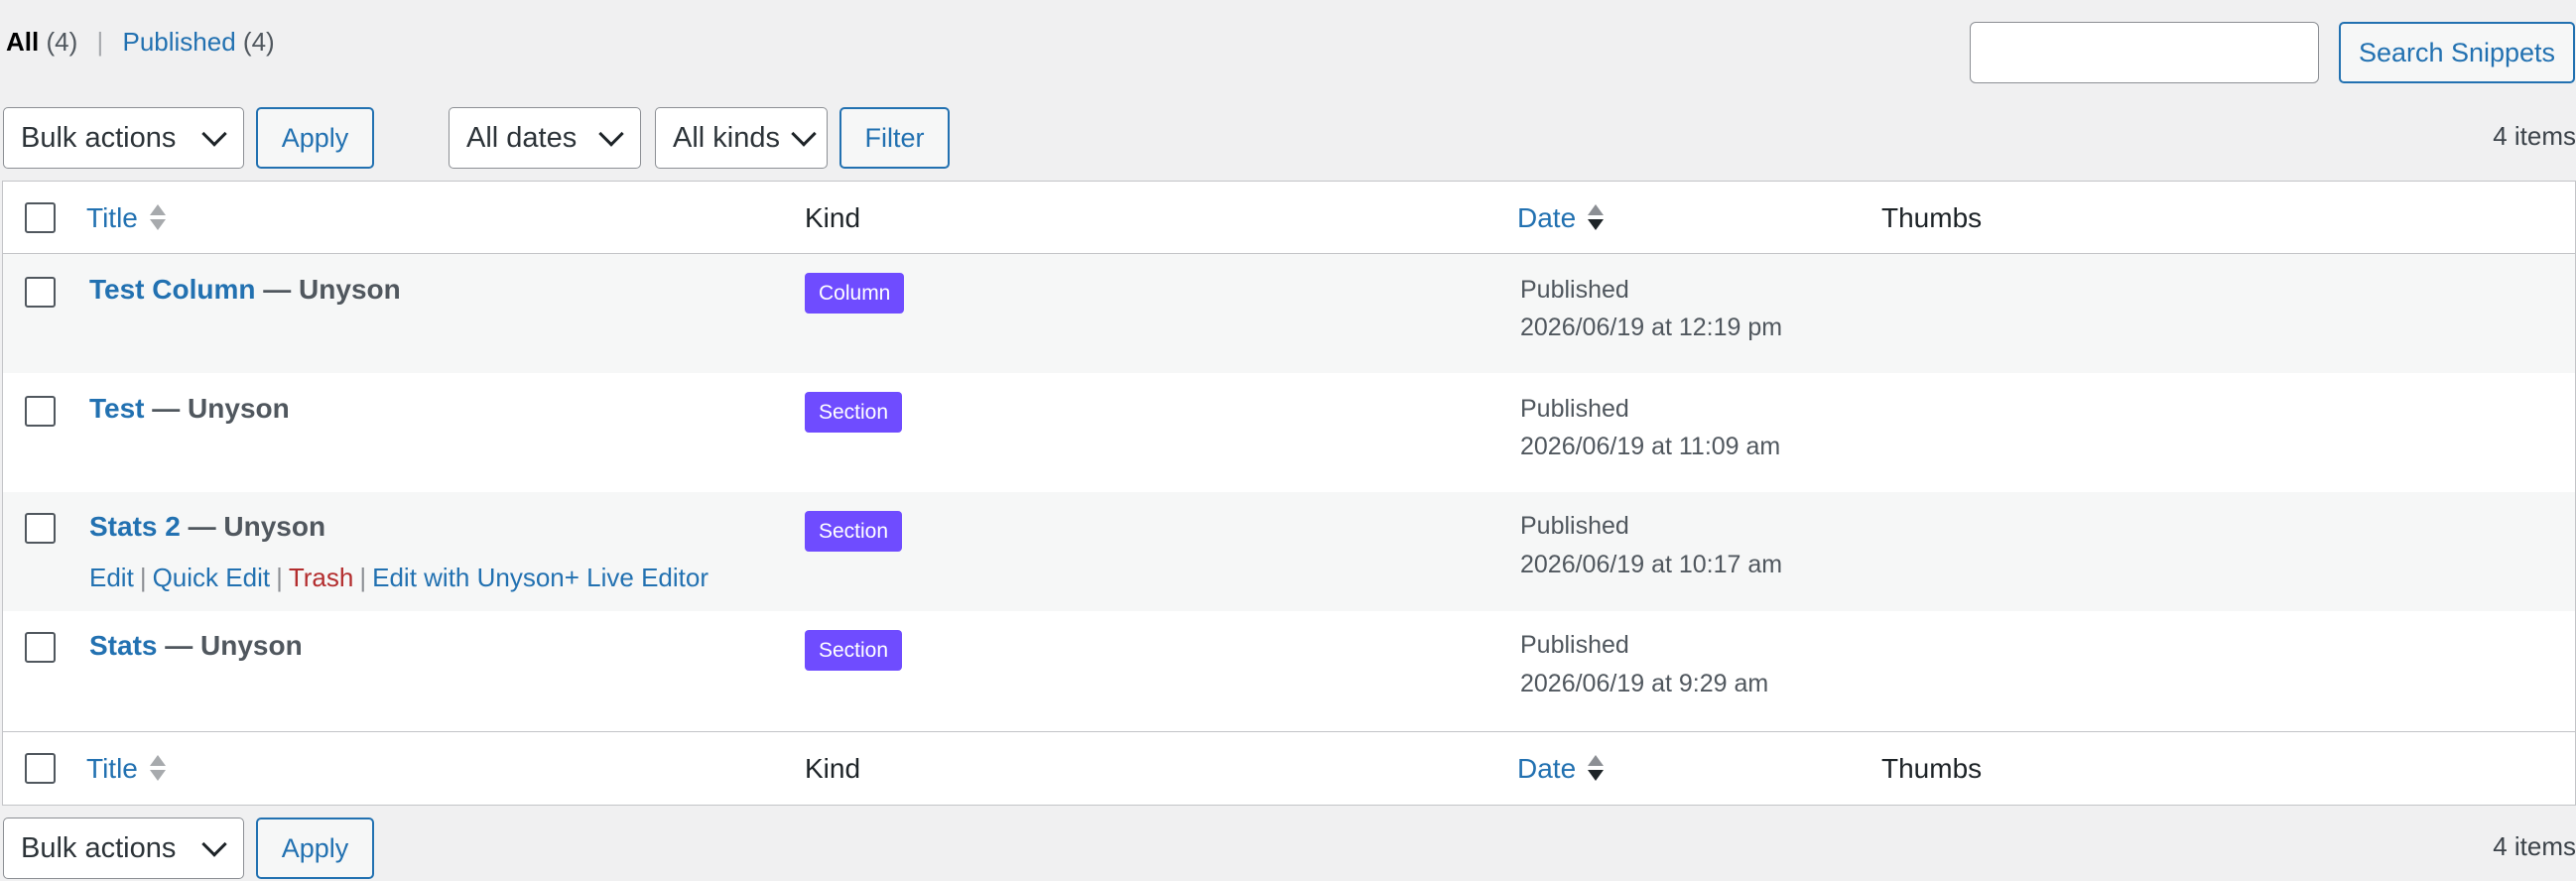 Image resolution: width=2576 pixels, height=881 pixels. I want to click on dates-filter-value: All dates, so click(522, 137).